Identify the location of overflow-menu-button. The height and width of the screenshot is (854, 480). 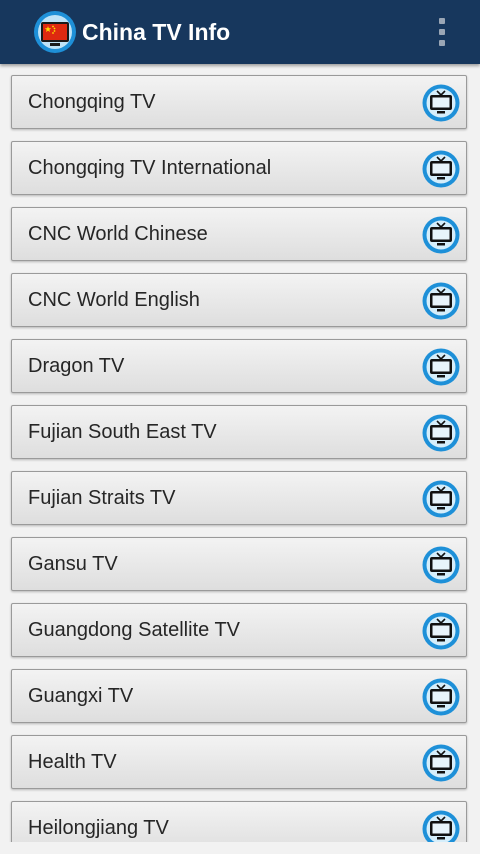
(442, 32).